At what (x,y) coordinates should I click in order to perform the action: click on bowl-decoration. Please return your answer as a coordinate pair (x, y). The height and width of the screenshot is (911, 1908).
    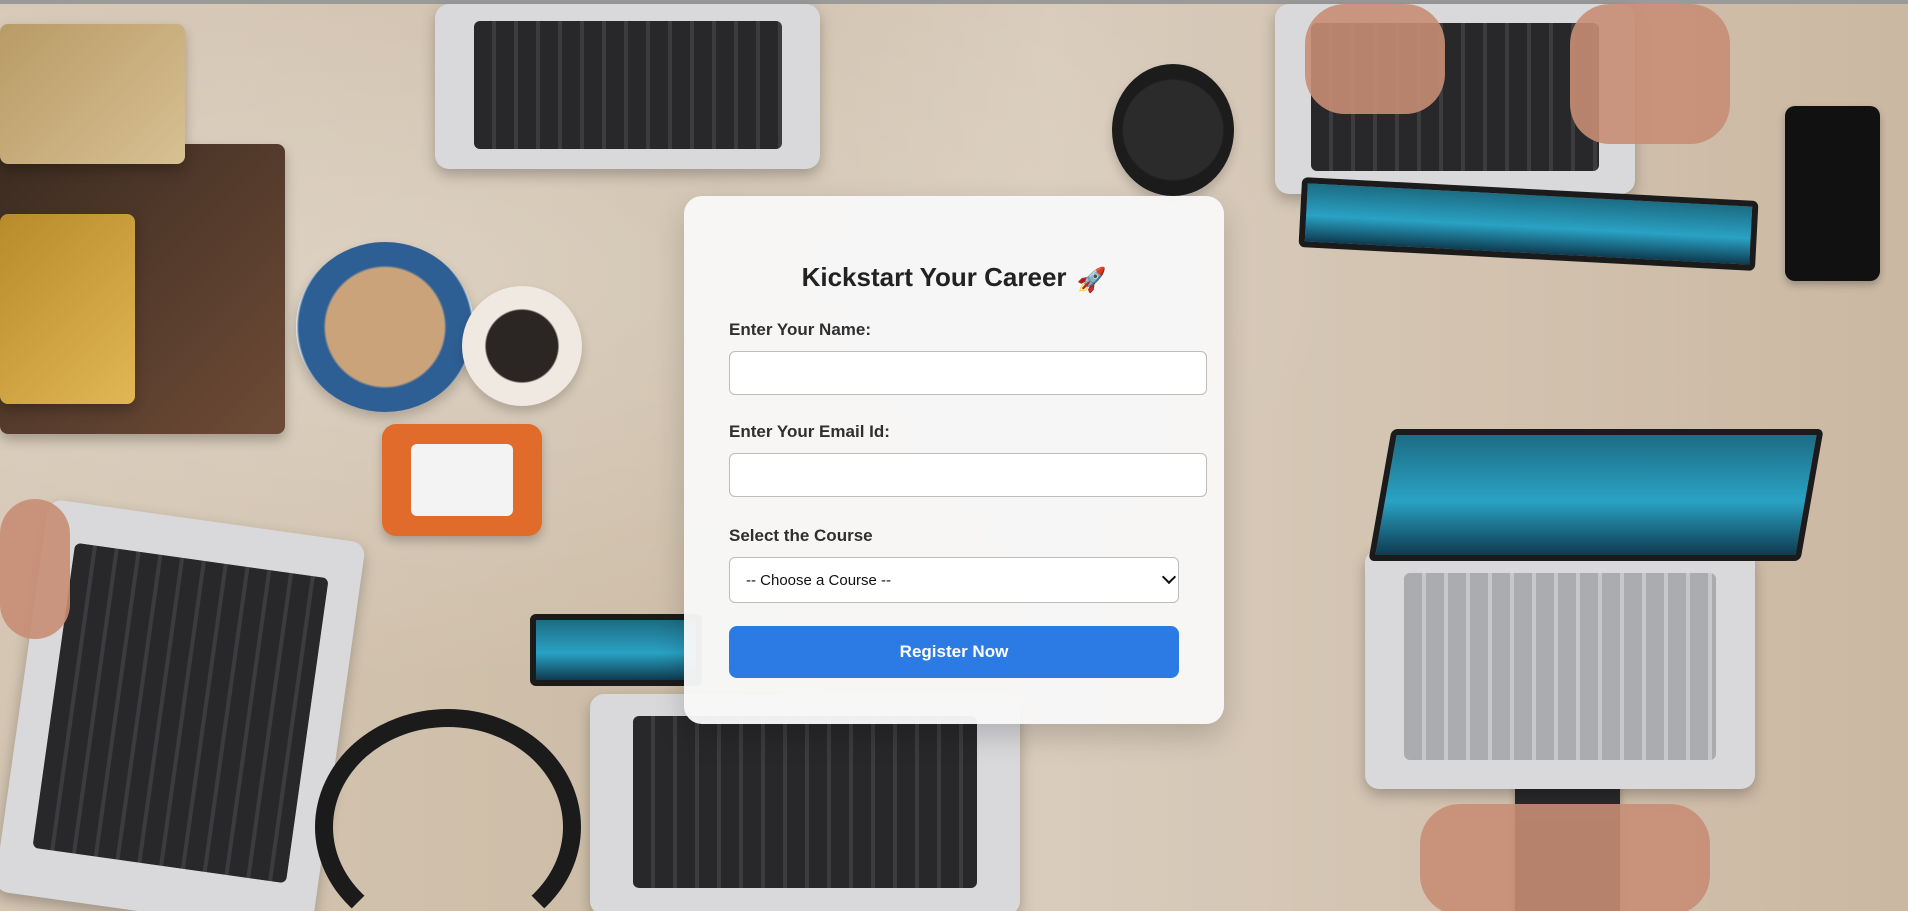
    Looking at the image, I should click on (385, 327).